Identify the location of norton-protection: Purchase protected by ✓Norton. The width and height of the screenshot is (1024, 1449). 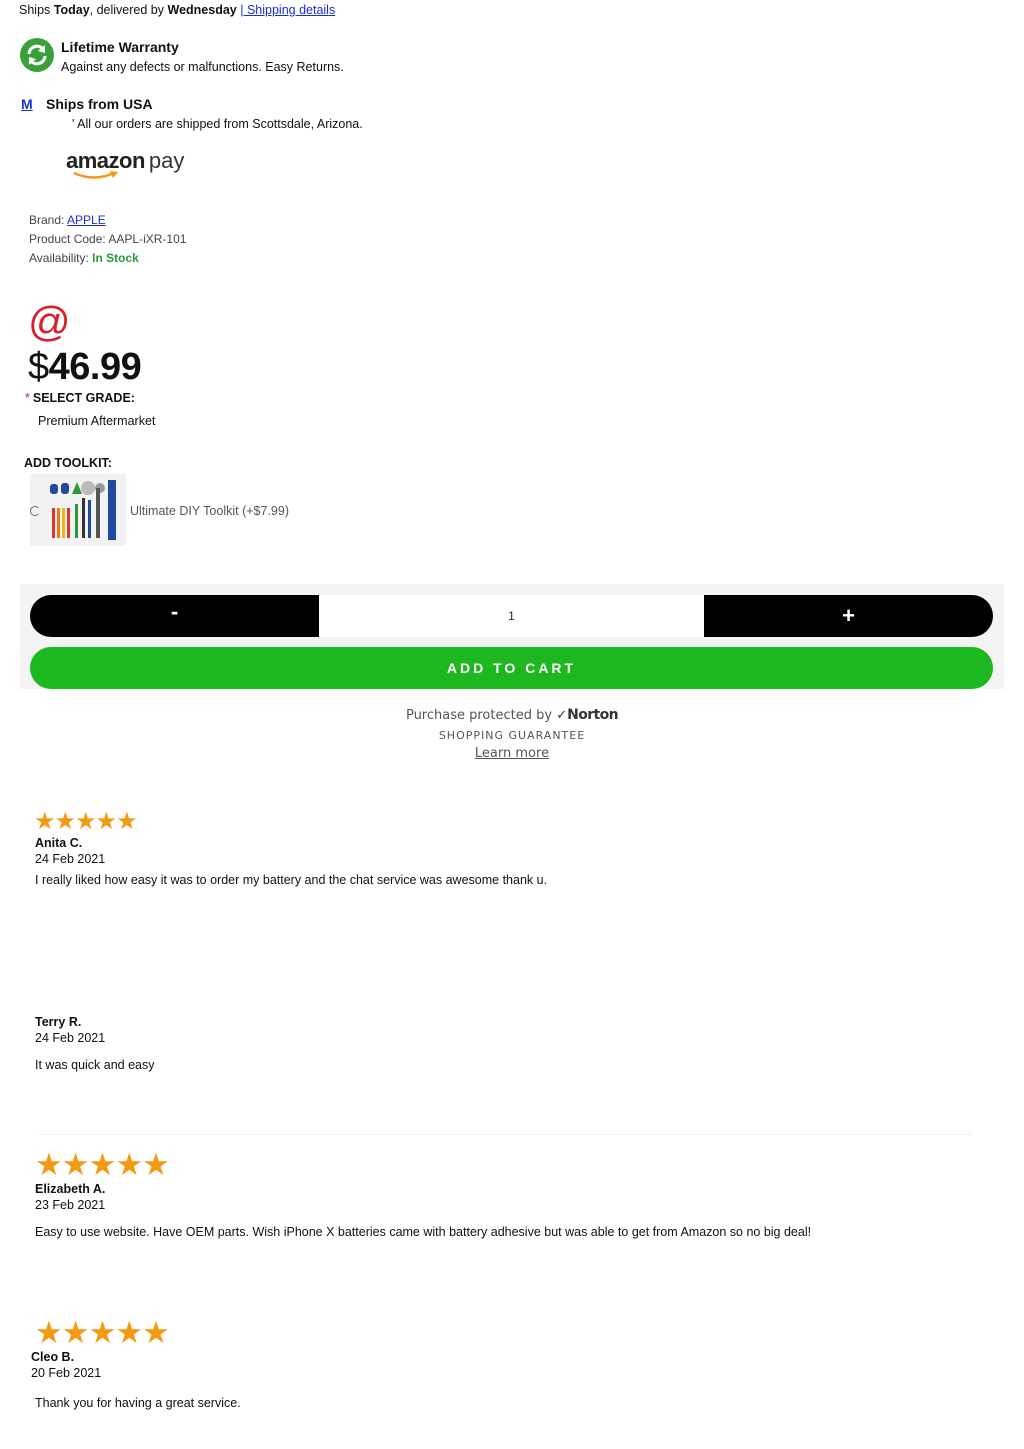
(512, 715).